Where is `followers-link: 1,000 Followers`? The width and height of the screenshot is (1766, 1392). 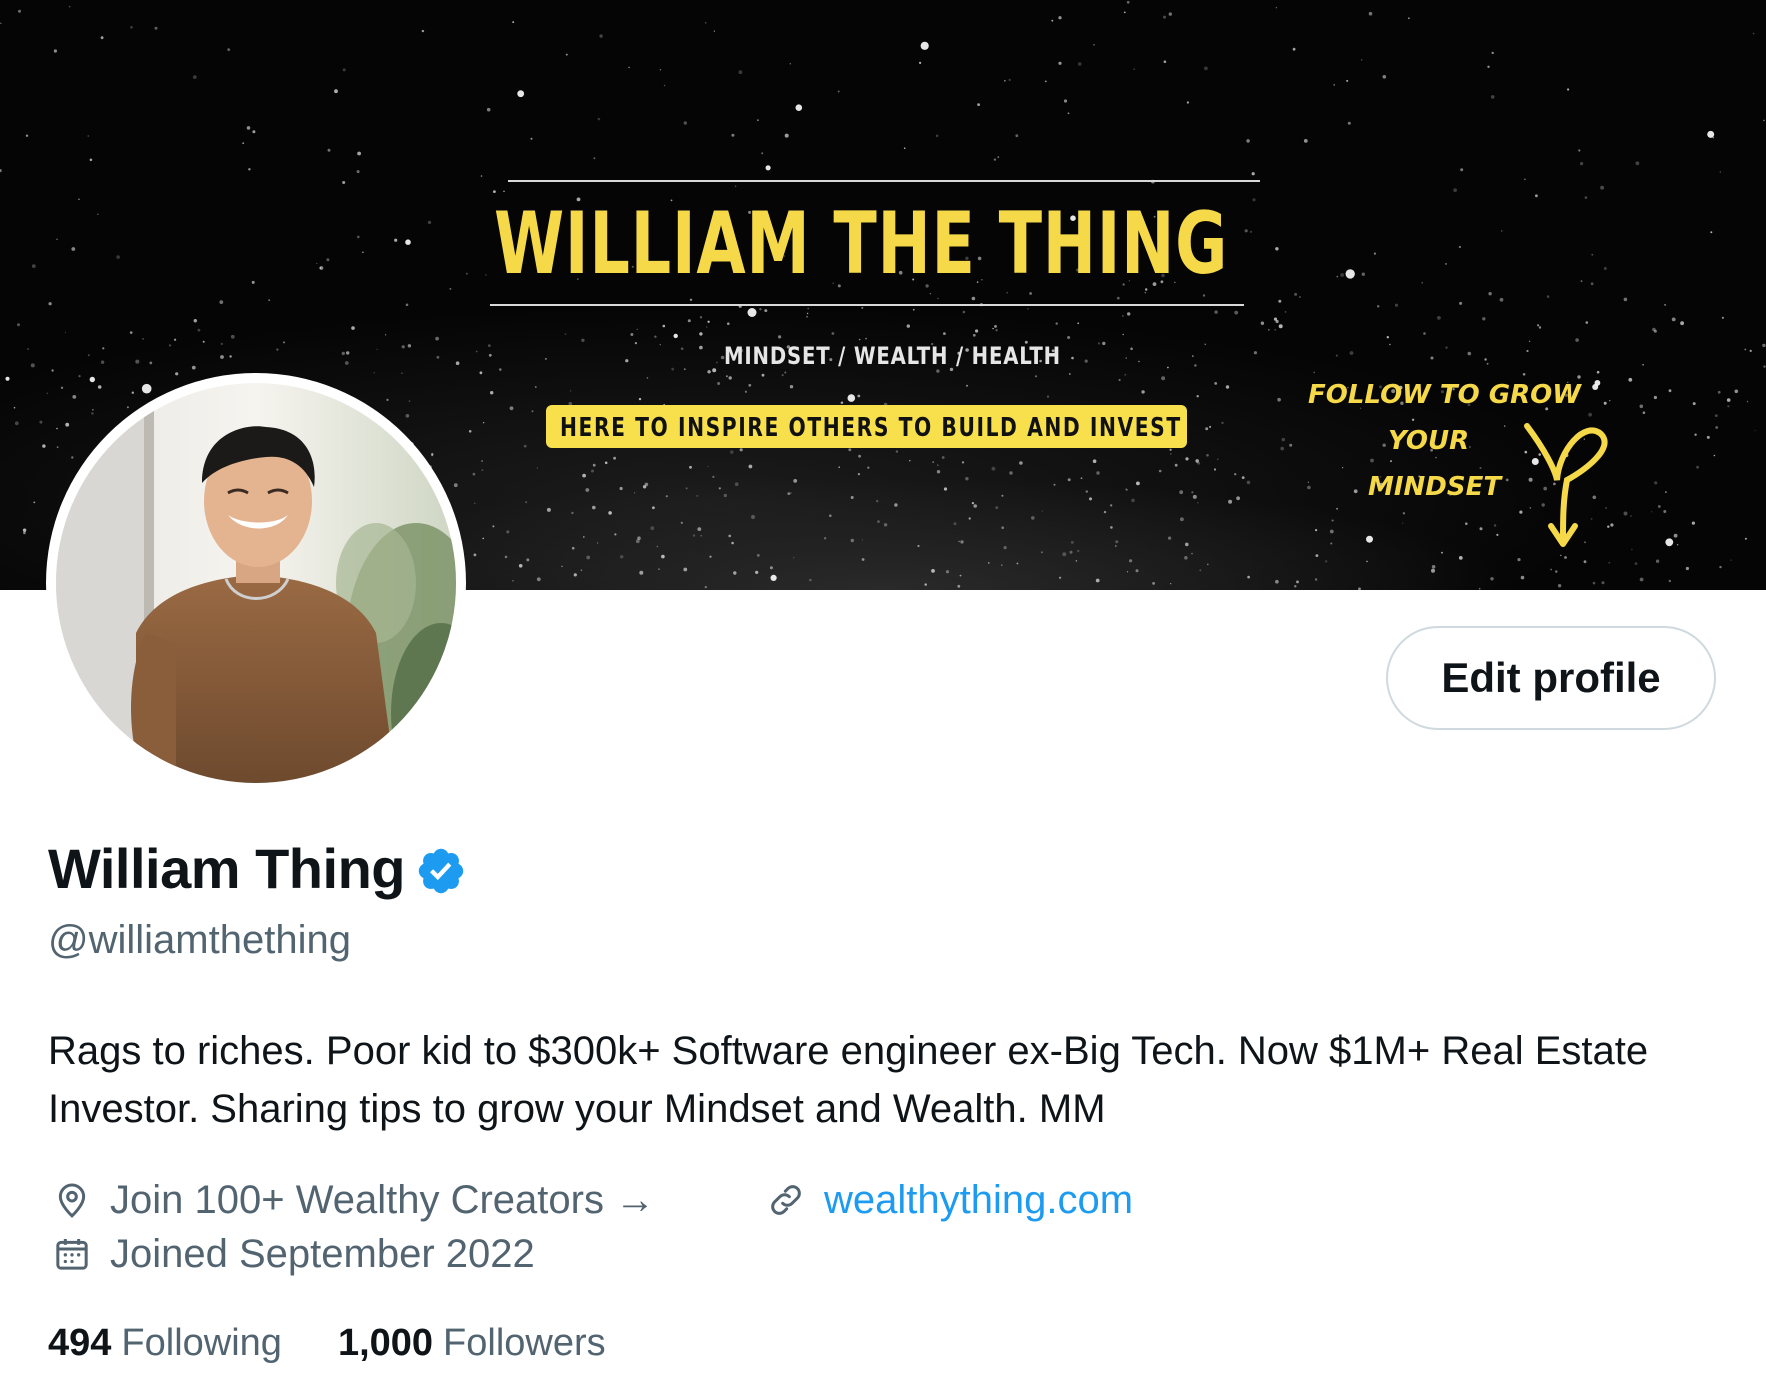 followers-link: 1,000 Followers is located at coordinates (472, 1343).